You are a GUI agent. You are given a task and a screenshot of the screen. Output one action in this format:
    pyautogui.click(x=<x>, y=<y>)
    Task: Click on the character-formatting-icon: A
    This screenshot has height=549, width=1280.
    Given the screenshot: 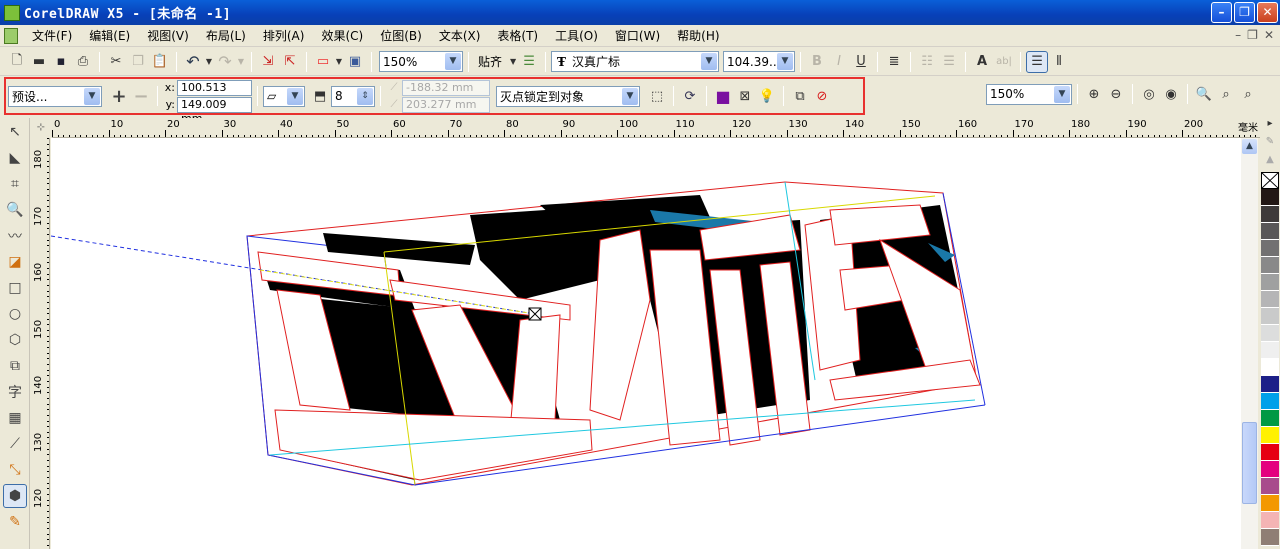 What is the action you would take?
    pyautogui.click(x=982, y=62)
    